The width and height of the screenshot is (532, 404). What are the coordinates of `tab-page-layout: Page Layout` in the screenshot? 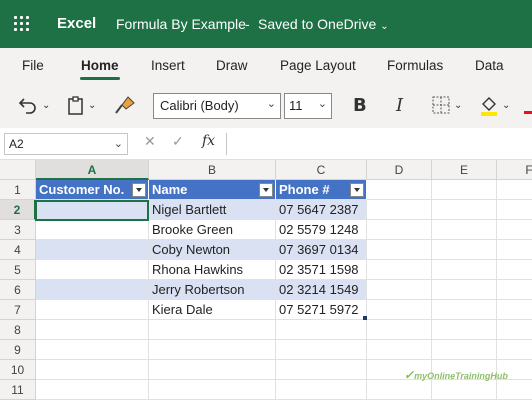 It's located at (318, 65).